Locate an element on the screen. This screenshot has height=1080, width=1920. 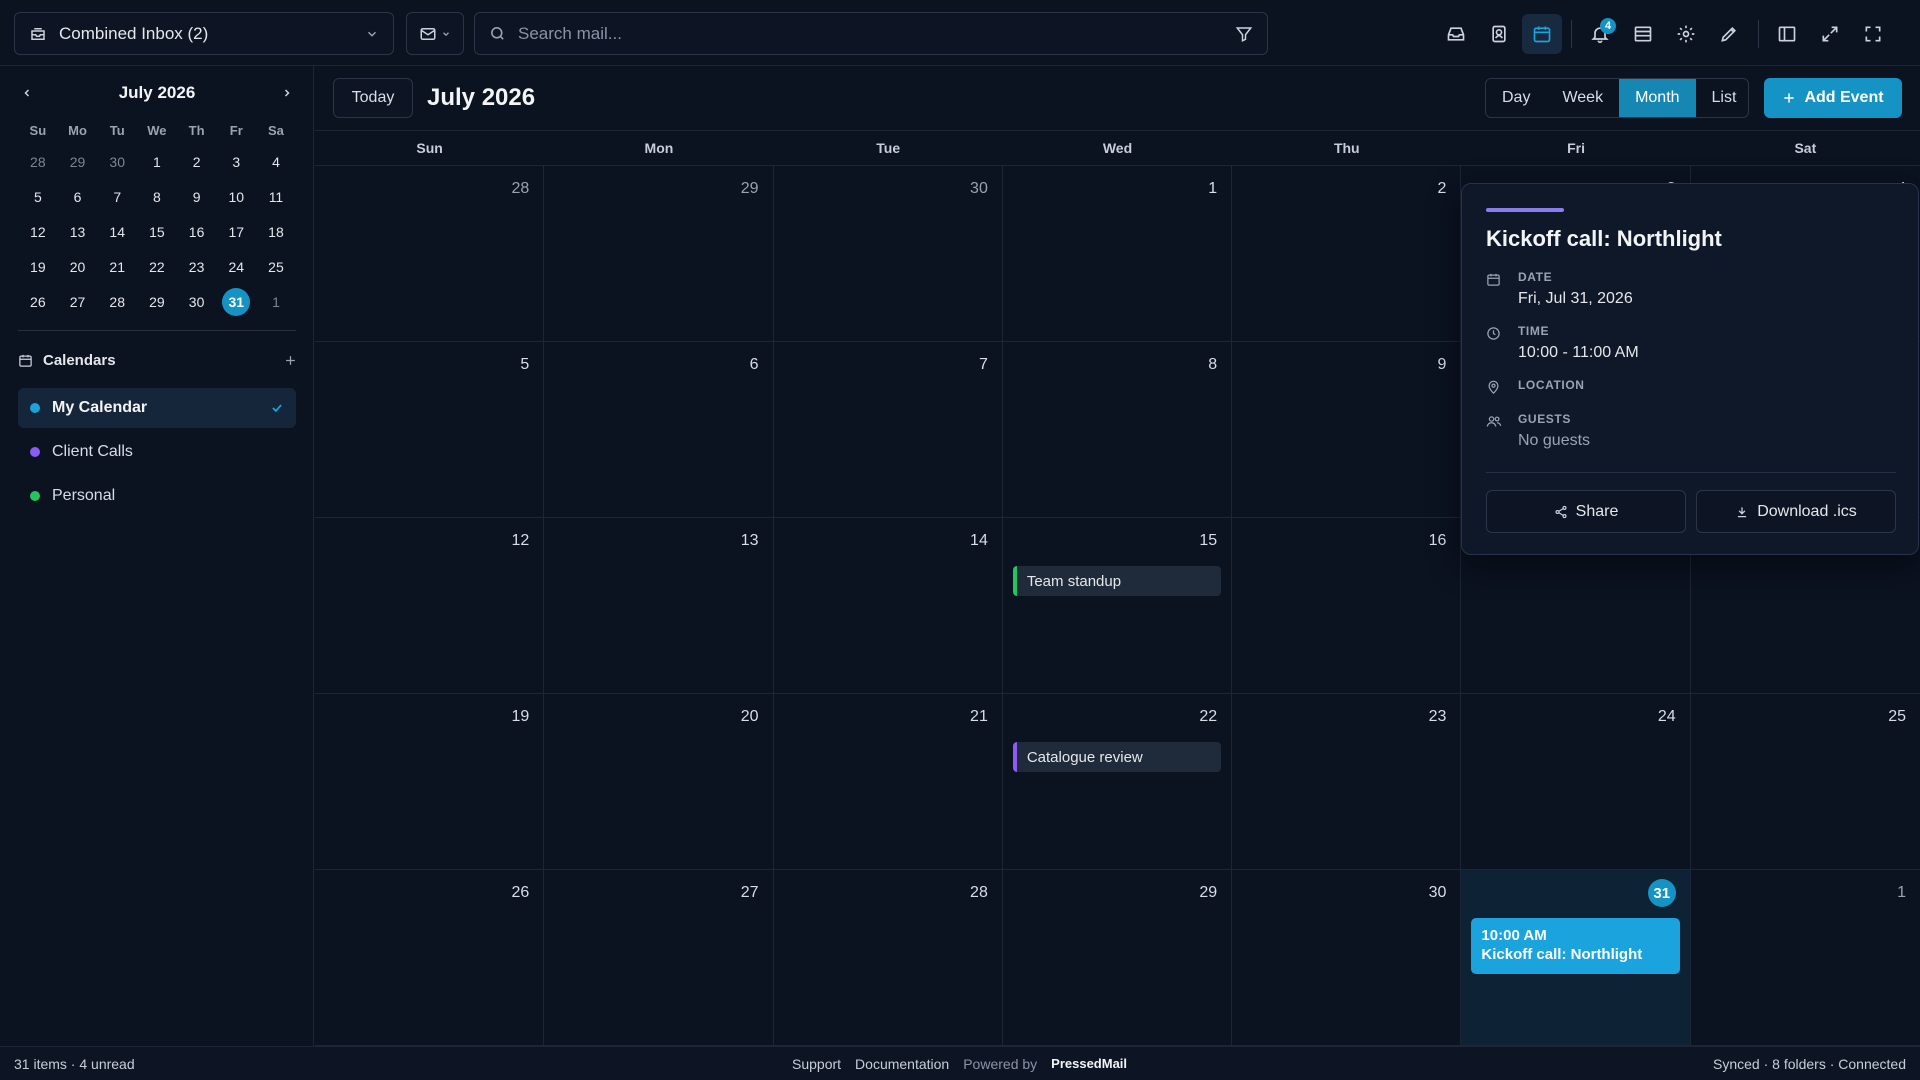
mini-day: 27 is located at coordinates (78, 301).